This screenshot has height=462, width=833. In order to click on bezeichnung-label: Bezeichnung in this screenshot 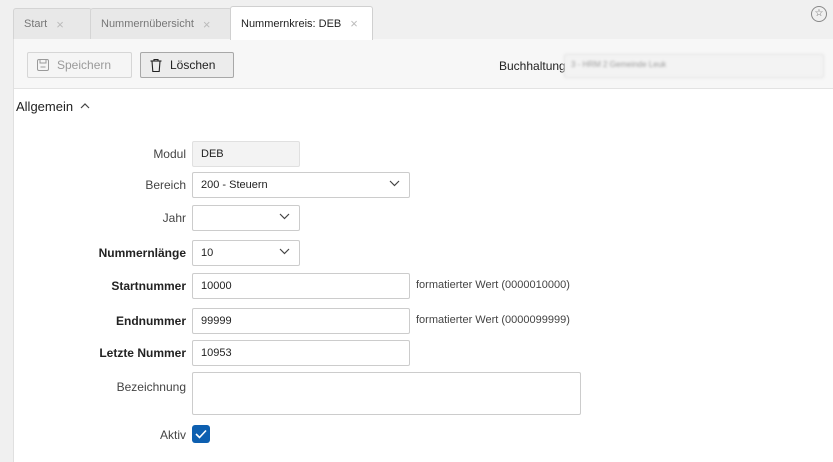, I will do `click(151, 387)`.